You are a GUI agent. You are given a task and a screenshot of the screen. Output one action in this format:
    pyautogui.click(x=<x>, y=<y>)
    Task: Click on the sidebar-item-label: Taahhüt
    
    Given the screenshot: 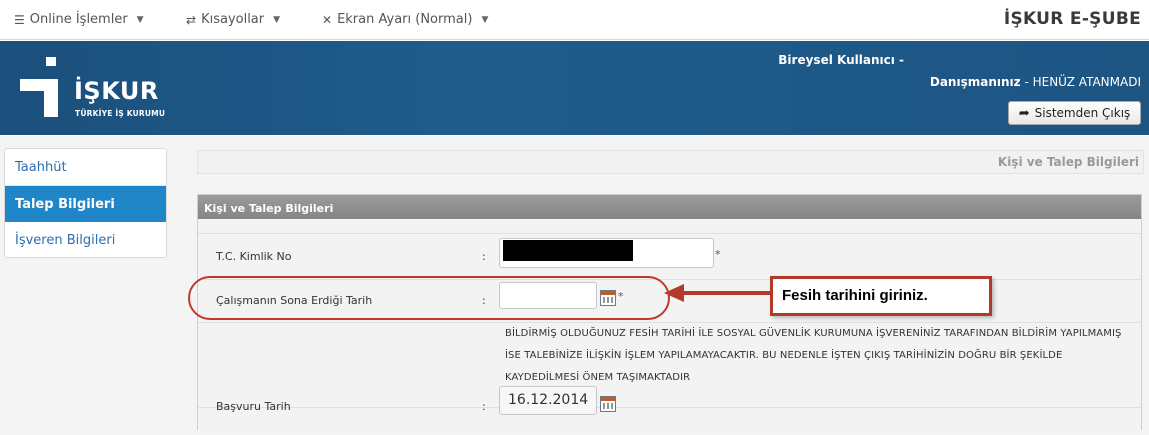 What is the action you would take?
    pyautogui.click(x=41, y=167)
    